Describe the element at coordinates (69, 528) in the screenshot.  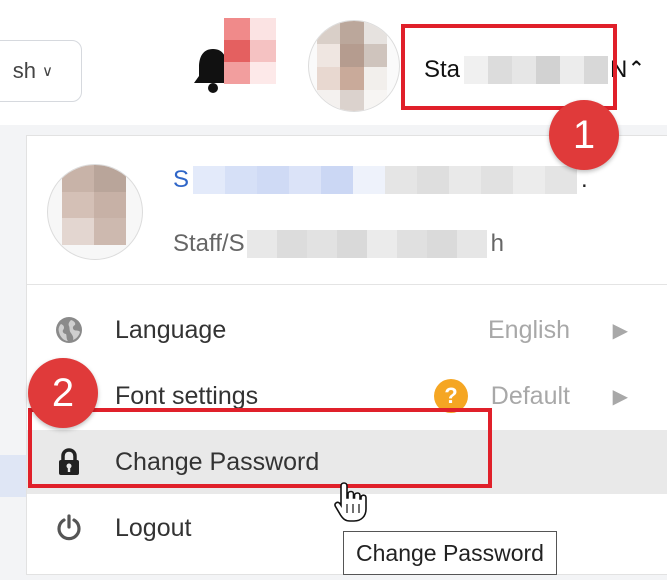
I see `power-icon` at that location.